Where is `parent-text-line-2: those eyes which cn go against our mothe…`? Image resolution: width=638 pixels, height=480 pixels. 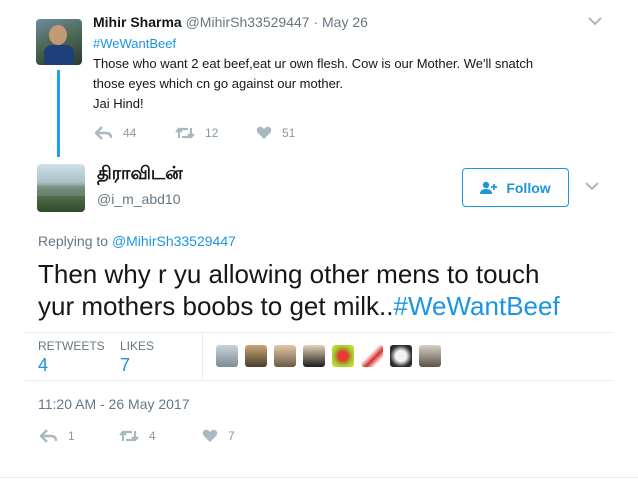 parent-text-line-2: those eyes which cn go against our mothe… is located at coordinates (218, 83).